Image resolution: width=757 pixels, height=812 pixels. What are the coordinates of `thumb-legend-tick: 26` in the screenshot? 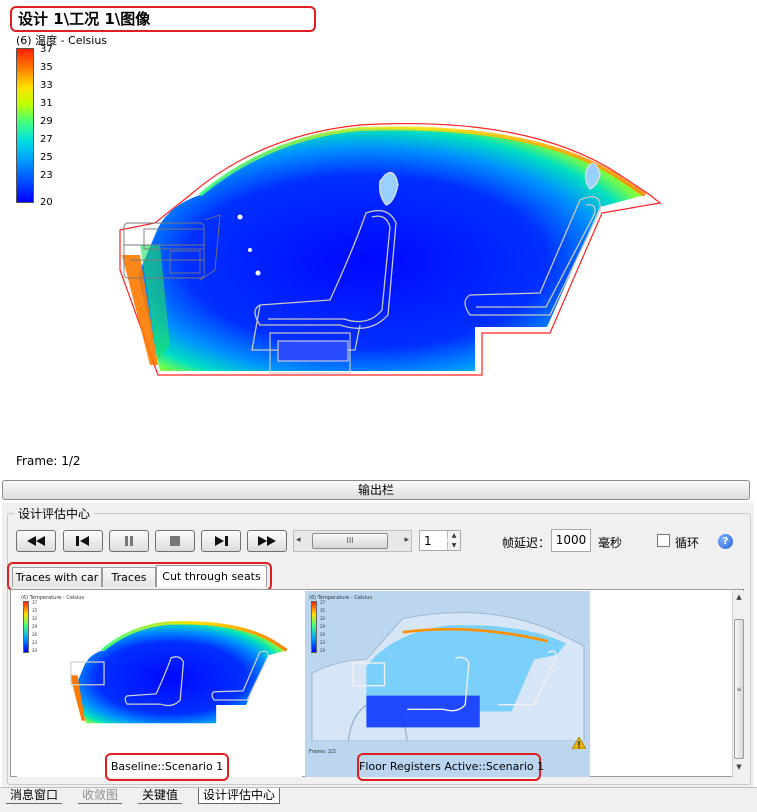 It's located at (35, 634).